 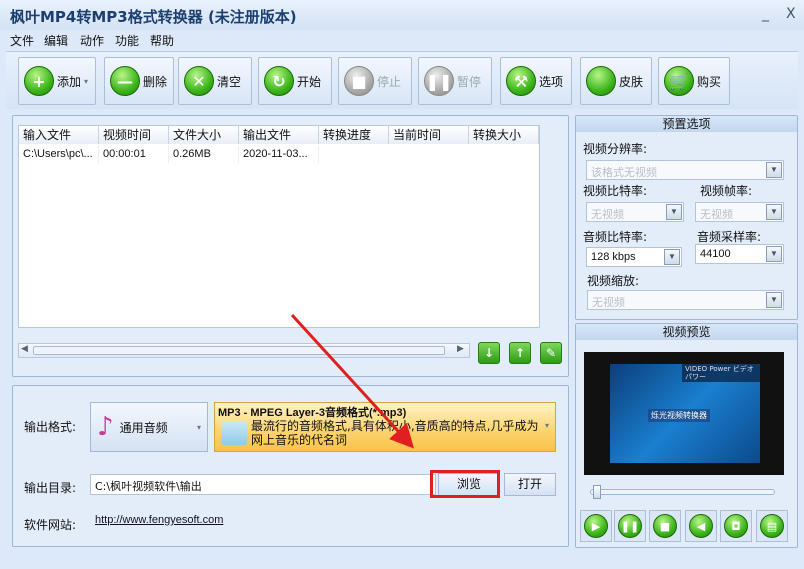 I want to click on sample-rate-value: 44100, so click(x=715, y=254).